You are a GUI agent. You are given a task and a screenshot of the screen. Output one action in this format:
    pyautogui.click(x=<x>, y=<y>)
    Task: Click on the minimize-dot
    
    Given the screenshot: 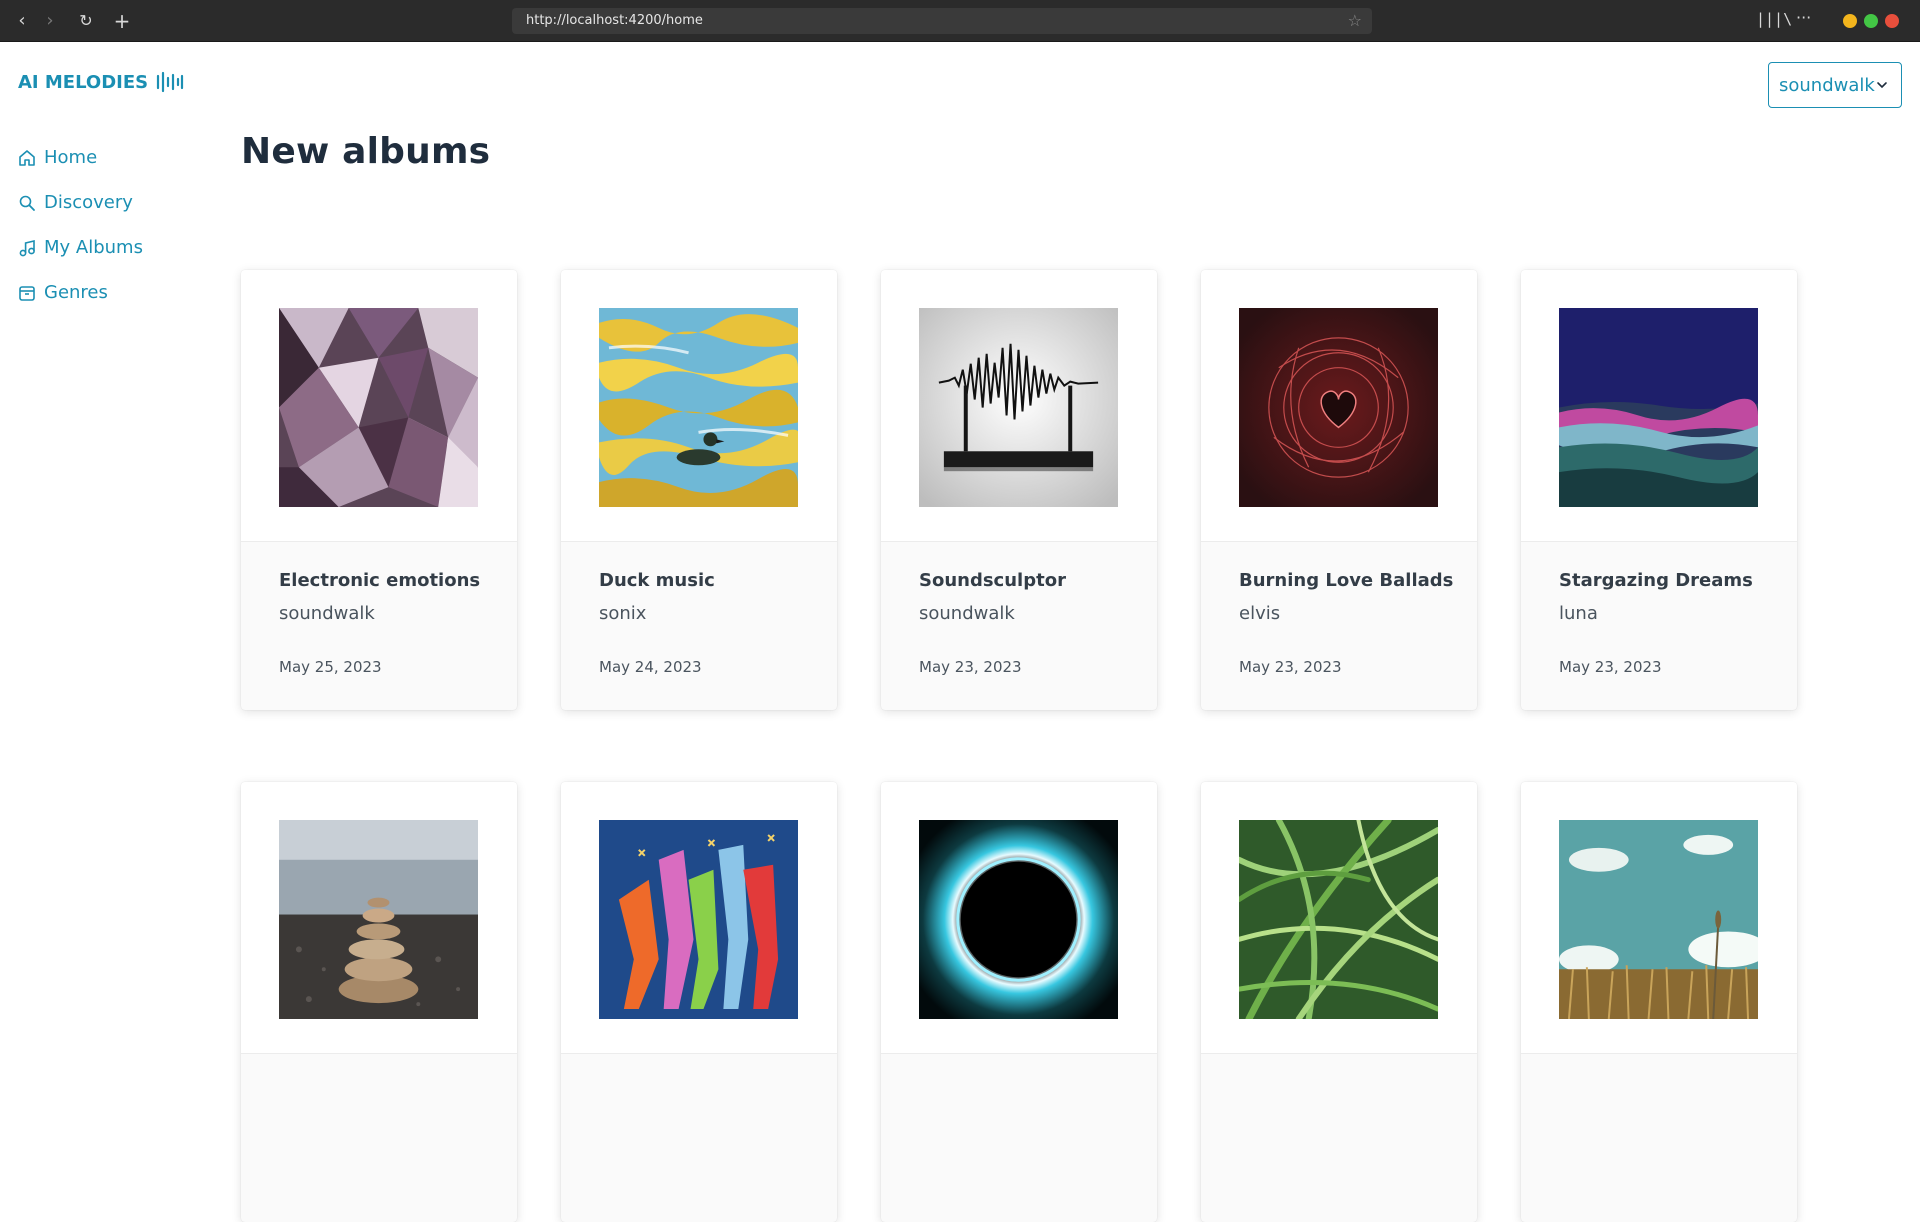 What is the action you would take?
    pyautogui.click(x=1850, y=21)
    